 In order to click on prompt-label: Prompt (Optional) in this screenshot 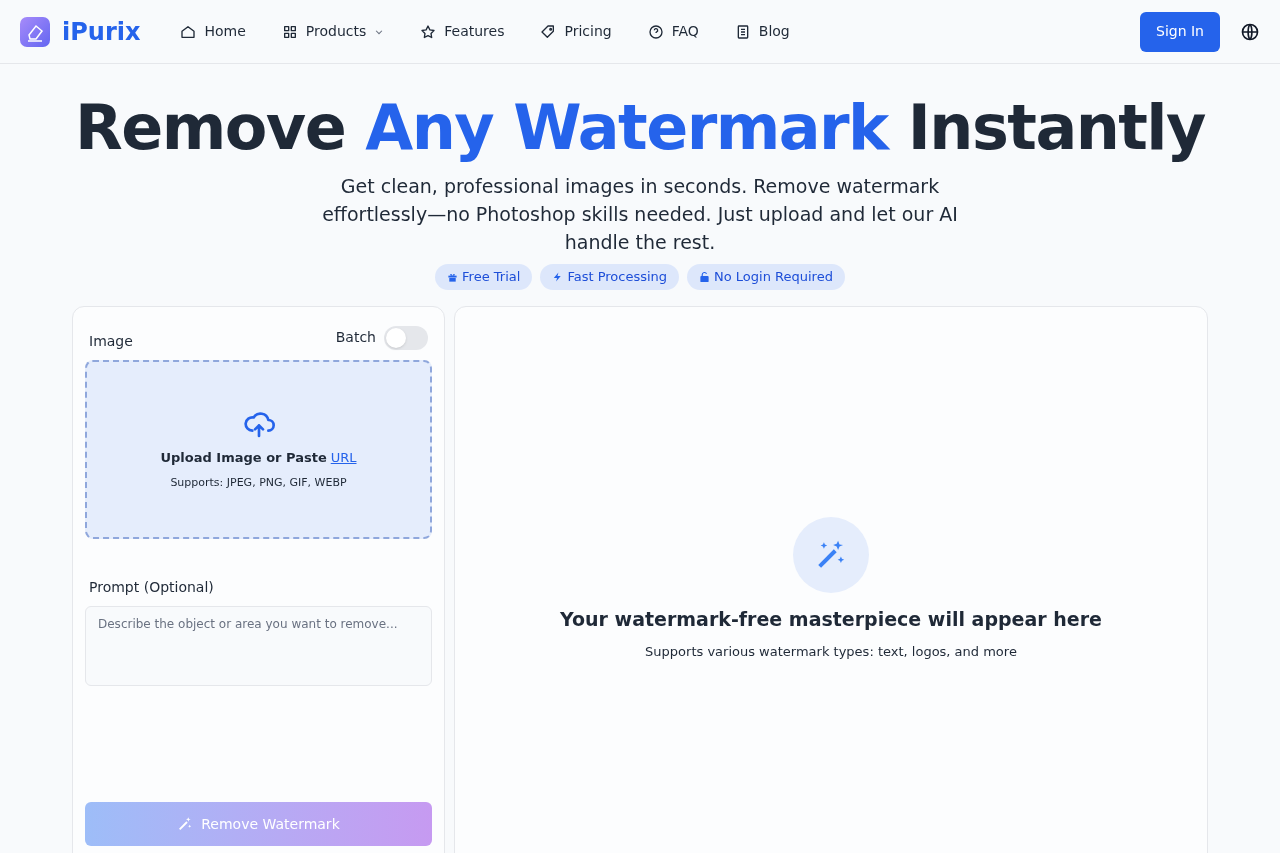, I will do `click(151, 587)`.